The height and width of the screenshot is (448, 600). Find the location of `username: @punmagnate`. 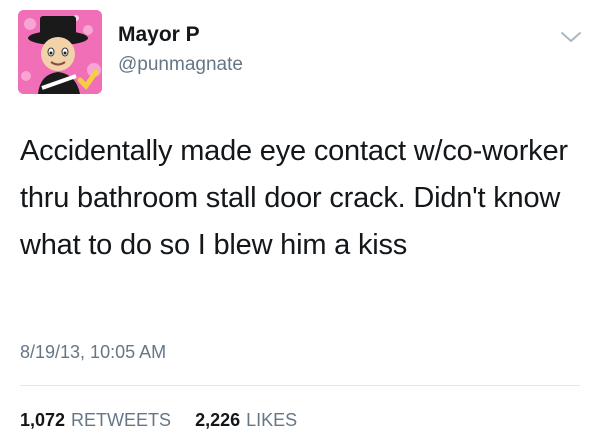

username: @punmagnate is located at coordinates (180, 65).